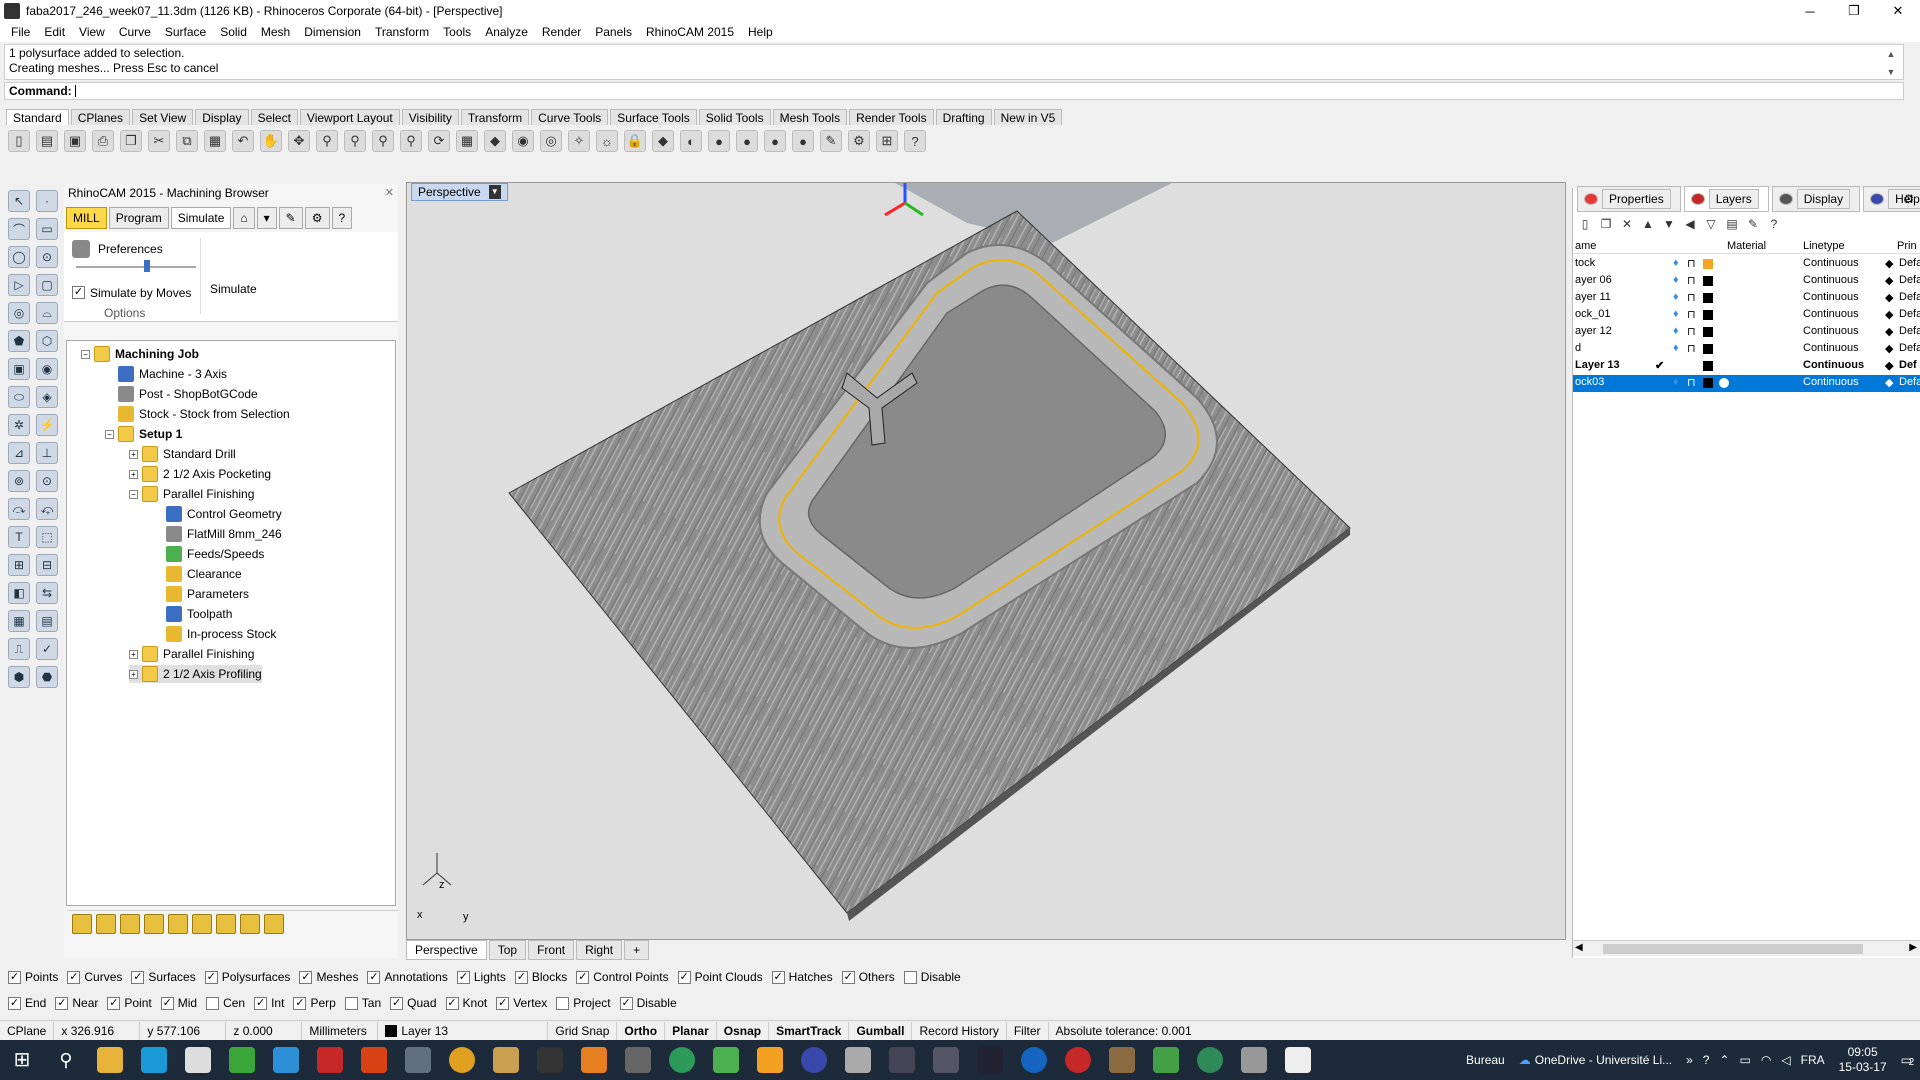 The image size is (1920, 1080). I want to click on gumball-toggle: Gumball, so click(881, 1030).